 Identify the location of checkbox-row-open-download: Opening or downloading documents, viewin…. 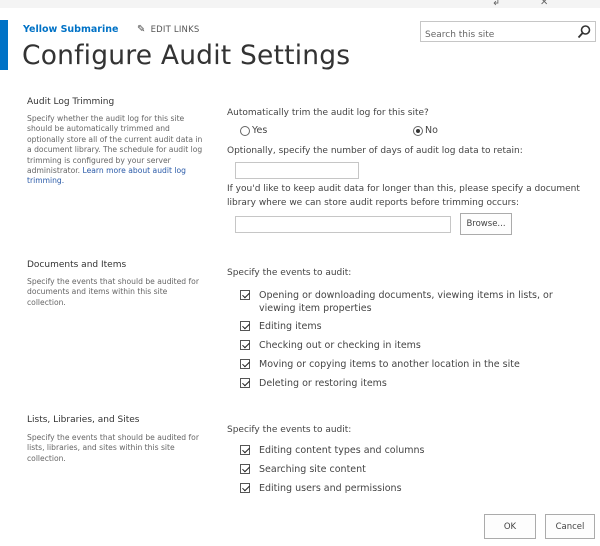
(409, 302).